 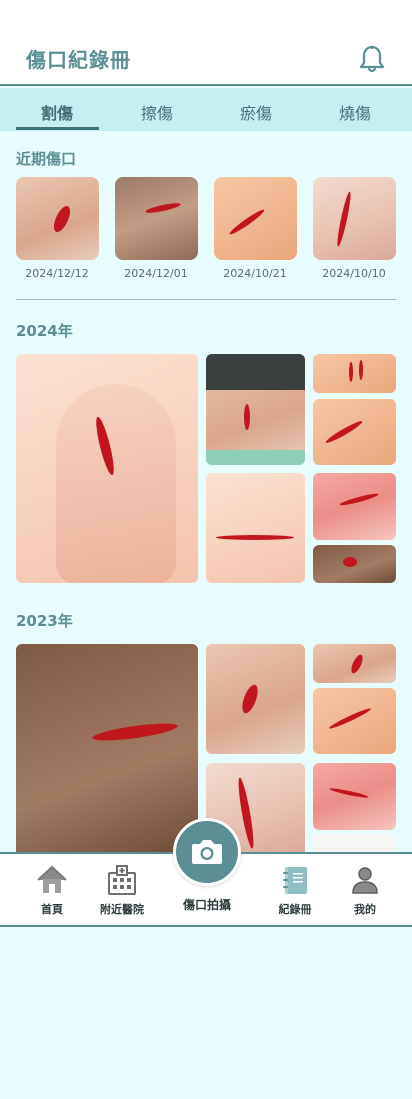 What do you see at coordinates (44, 331) in the screenshot?
I see `year-2024-title: 2024年` at bounding box center [44, 331].